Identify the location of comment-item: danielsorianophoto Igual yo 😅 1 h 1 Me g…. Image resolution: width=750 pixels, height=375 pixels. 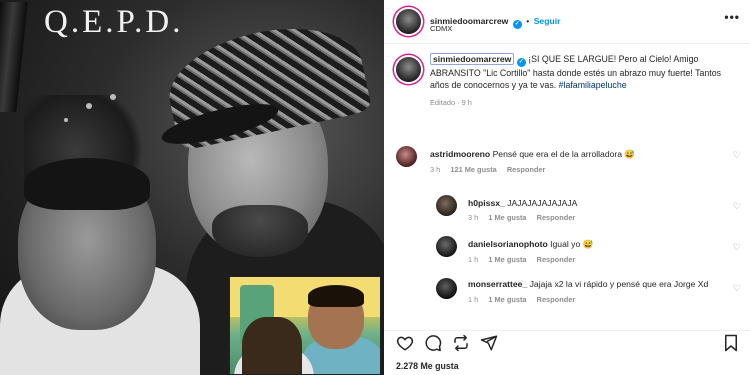
(593, 251).